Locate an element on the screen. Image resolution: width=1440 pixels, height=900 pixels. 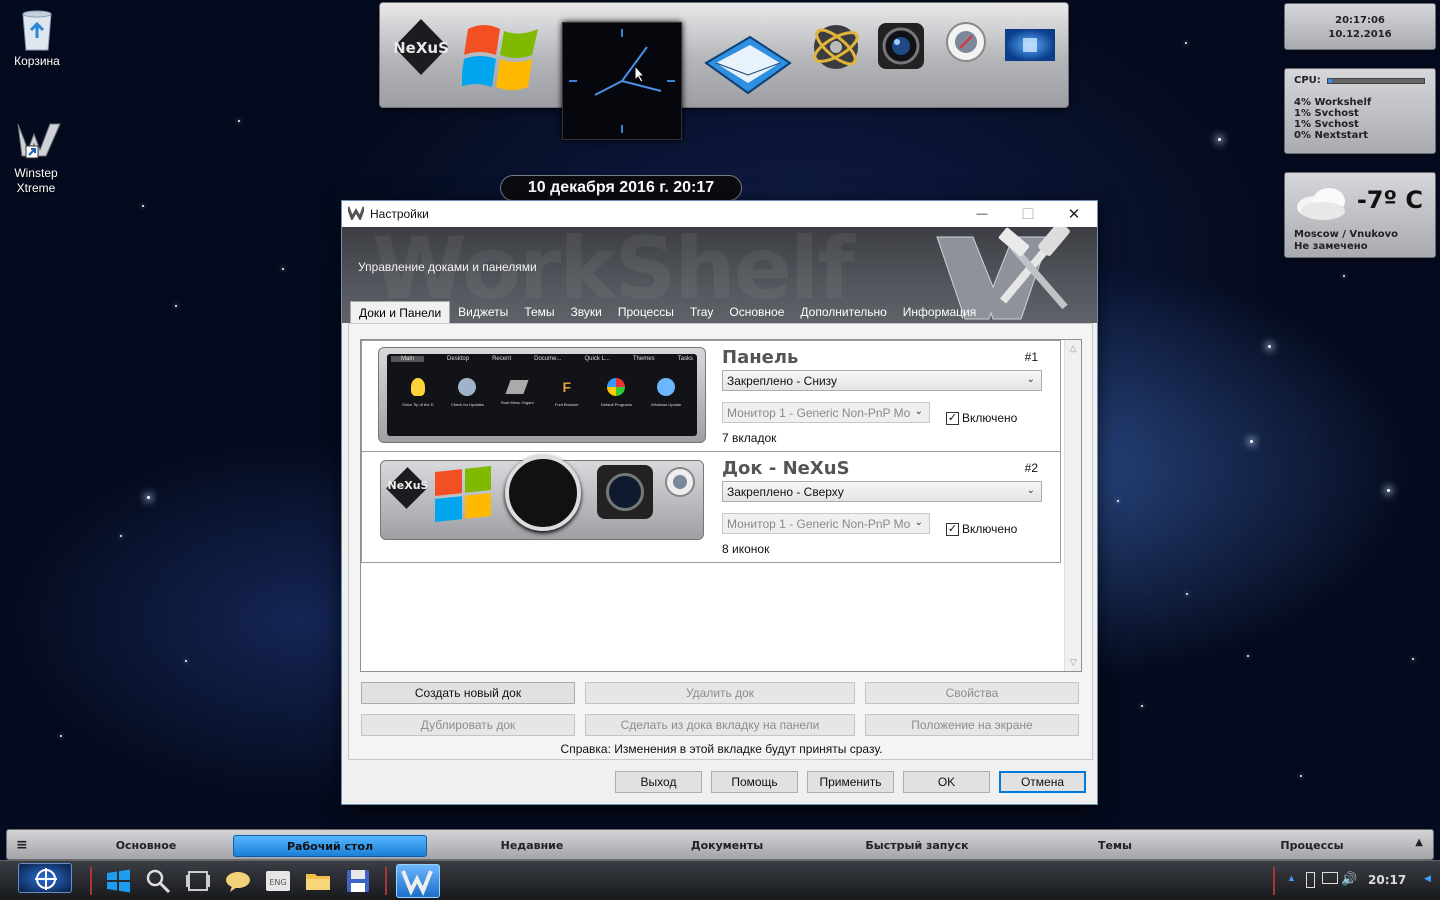
cpu-label: CPU: is located at coordinates (1307, 80).